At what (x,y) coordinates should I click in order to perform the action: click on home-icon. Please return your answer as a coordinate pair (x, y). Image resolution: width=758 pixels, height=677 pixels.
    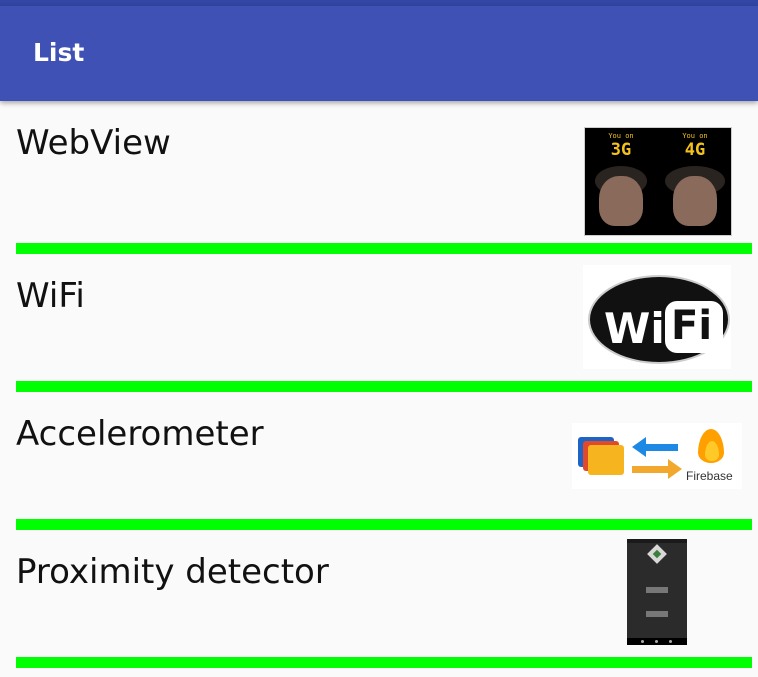
    Looking at the image, I should click on (656, 641).